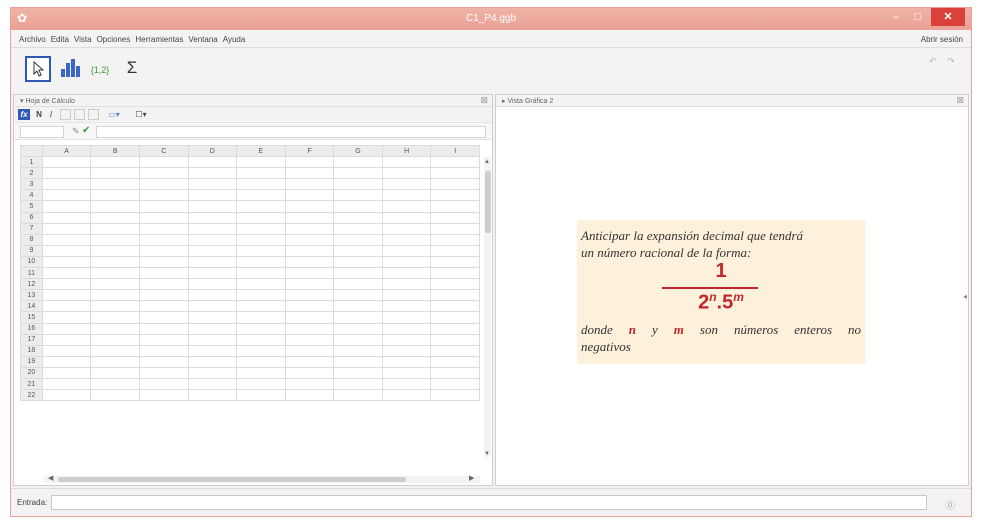 This screenshot has width=982, height=521. I want to click on column-header: F, so click(309, 151).